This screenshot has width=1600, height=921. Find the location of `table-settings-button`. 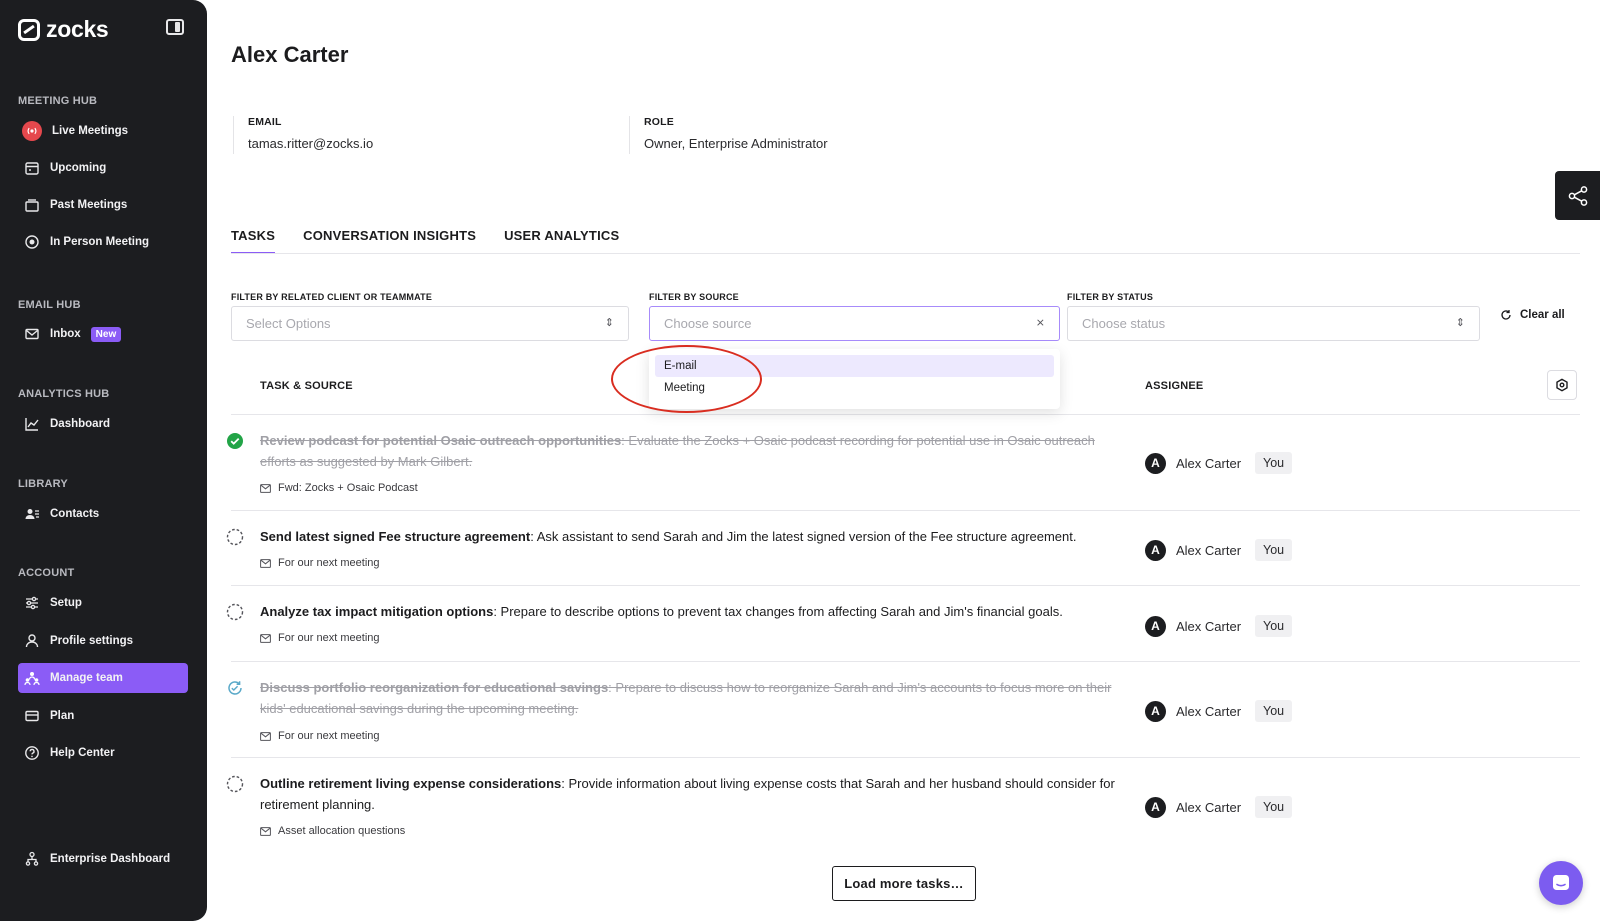

table-settings-button is located at coordinates (1562, 385).